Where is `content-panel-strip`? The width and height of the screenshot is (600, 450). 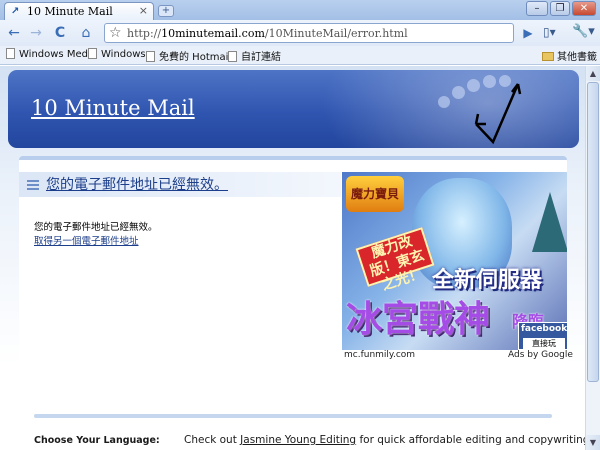
content-panel-strip is located at coordinates (293, 158).